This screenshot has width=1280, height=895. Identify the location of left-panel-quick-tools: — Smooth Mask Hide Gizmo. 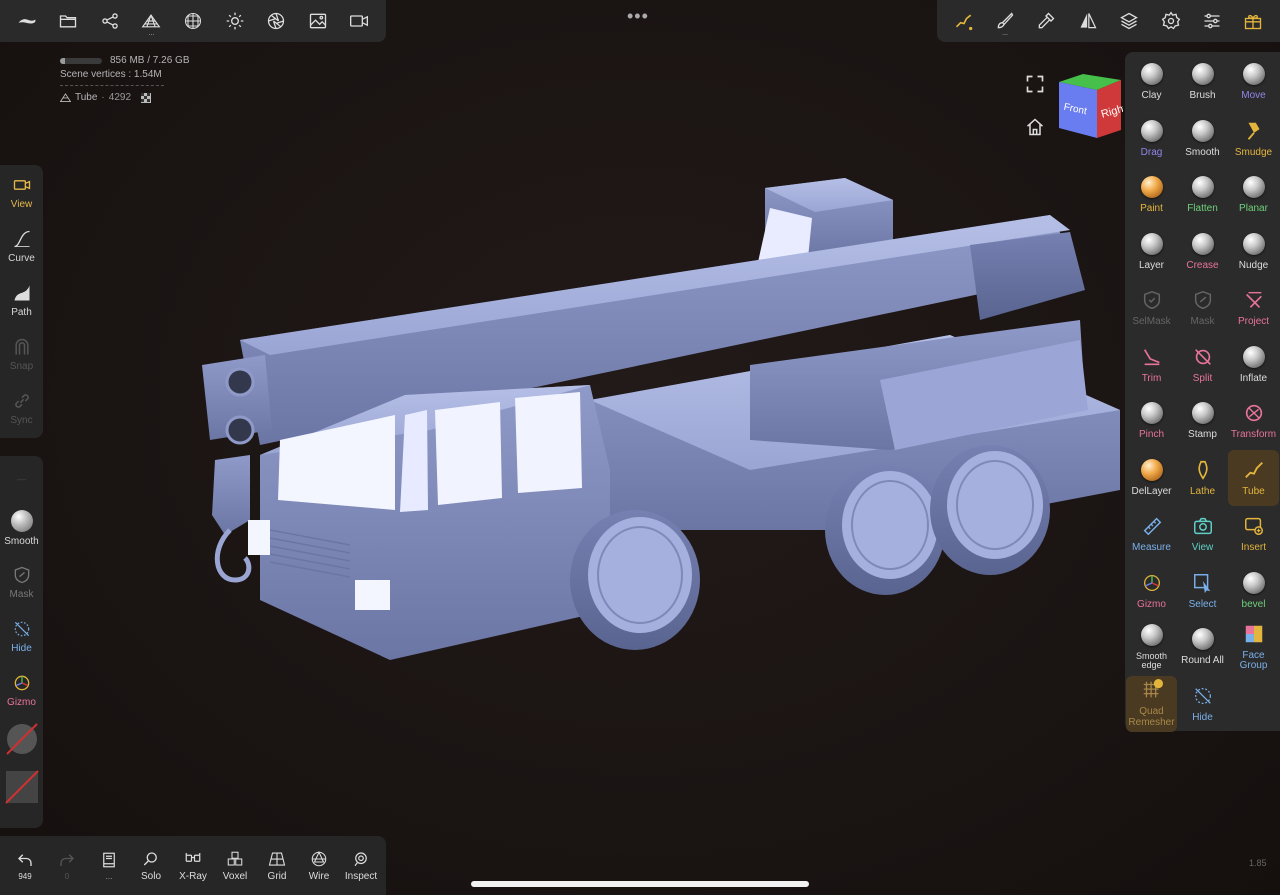
(21, 642).